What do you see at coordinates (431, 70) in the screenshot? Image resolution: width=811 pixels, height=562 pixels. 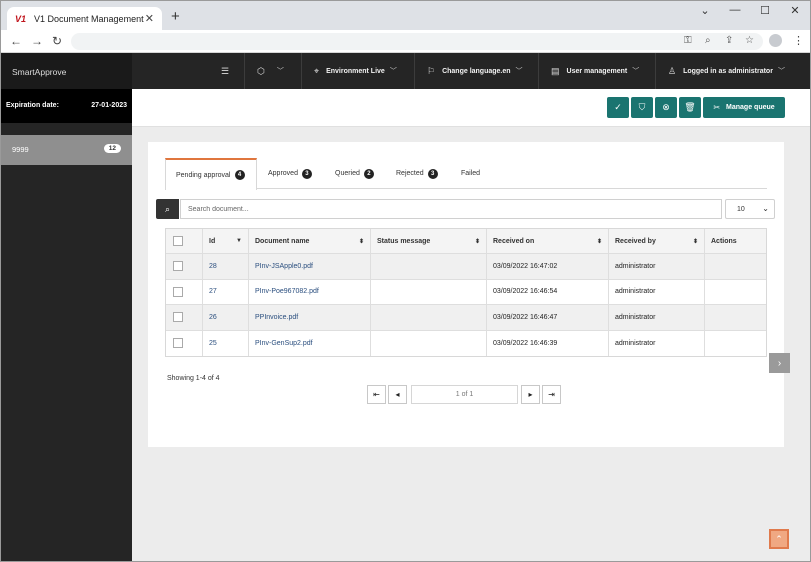 I see `flag-icon: ⚐` at bounding box center [431, 70].